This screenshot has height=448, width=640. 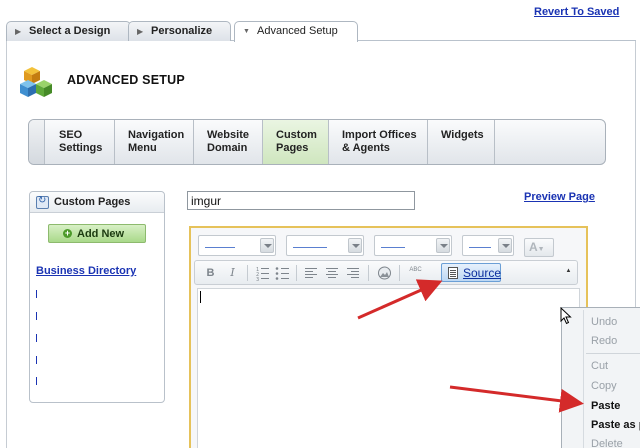 I want to click on font-color-label: A, so click(x=533, y=247).